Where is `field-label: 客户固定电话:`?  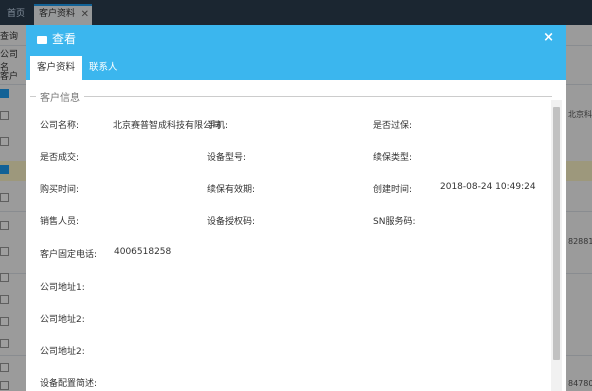 field-label: 客户固定电话: is located at coordinates (69, 255).